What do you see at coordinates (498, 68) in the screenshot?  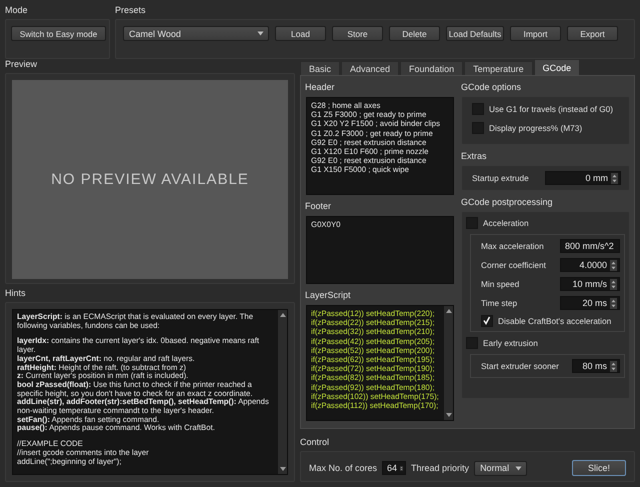 I see `tab: Temperature` at bounding box center [498, 68].